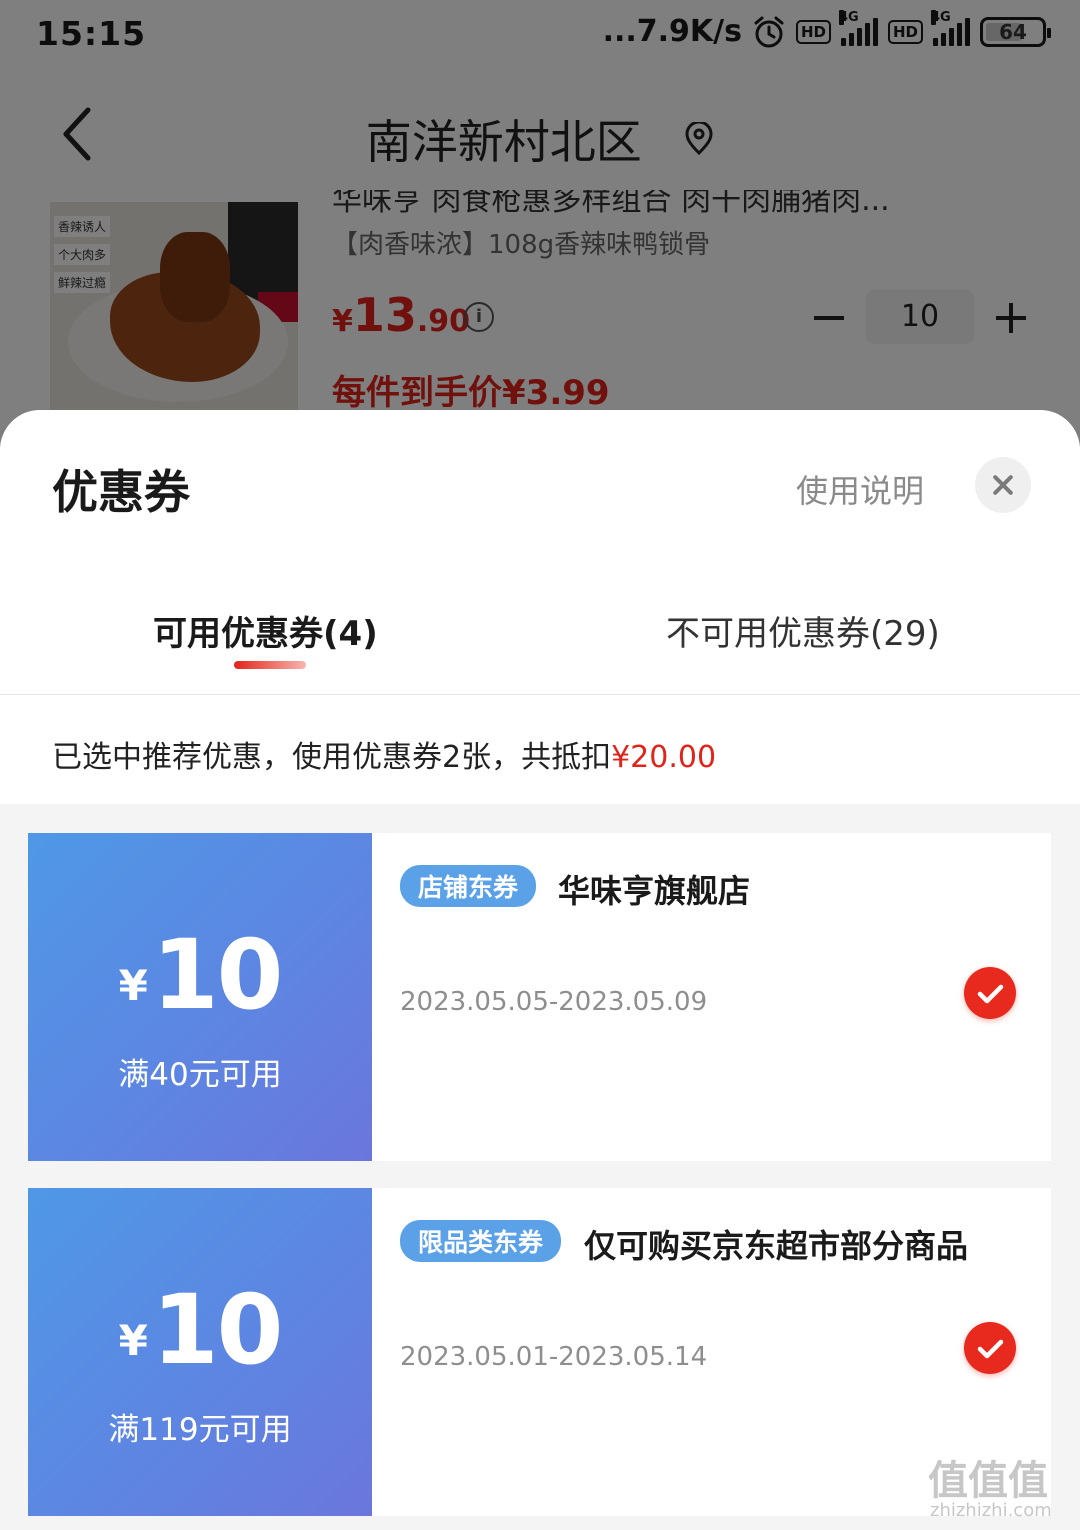 The width and height of the screenshot is (1080, 1530). I want to click on sheet-title: 优惠券, so click(121, 492).